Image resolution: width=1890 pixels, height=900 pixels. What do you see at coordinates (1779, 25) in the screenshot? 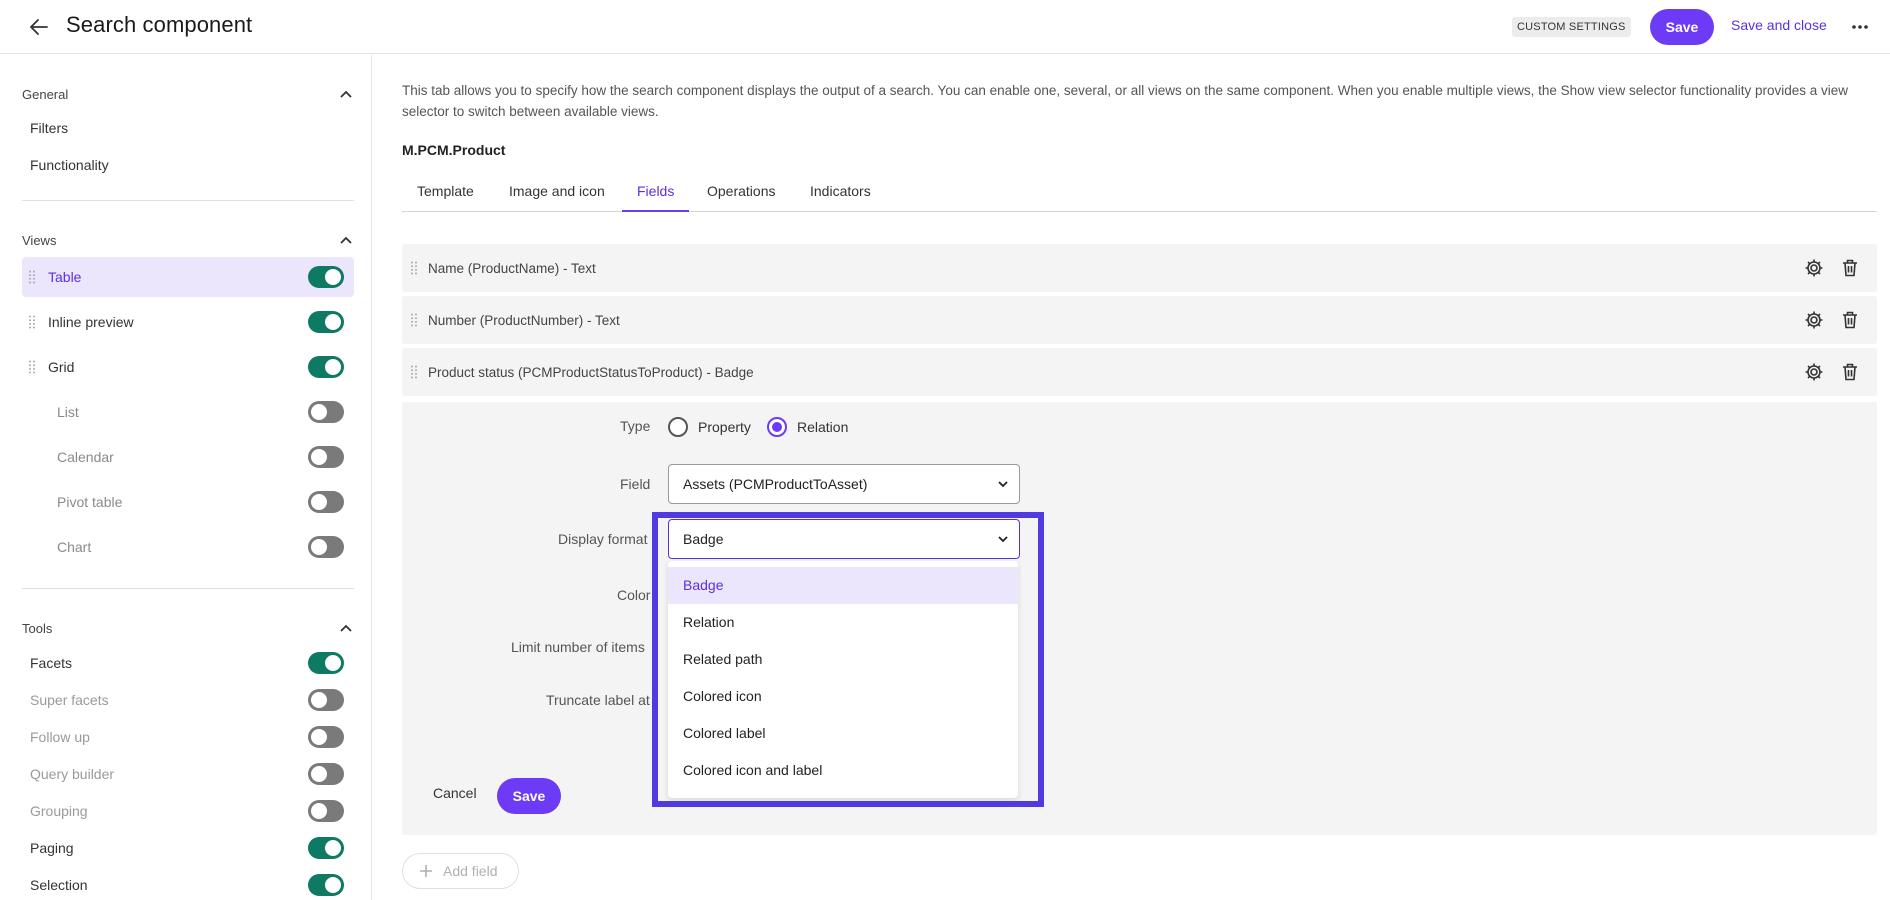
I see `save-and-close-link: Save and close` at bounding box center [1779, 25].